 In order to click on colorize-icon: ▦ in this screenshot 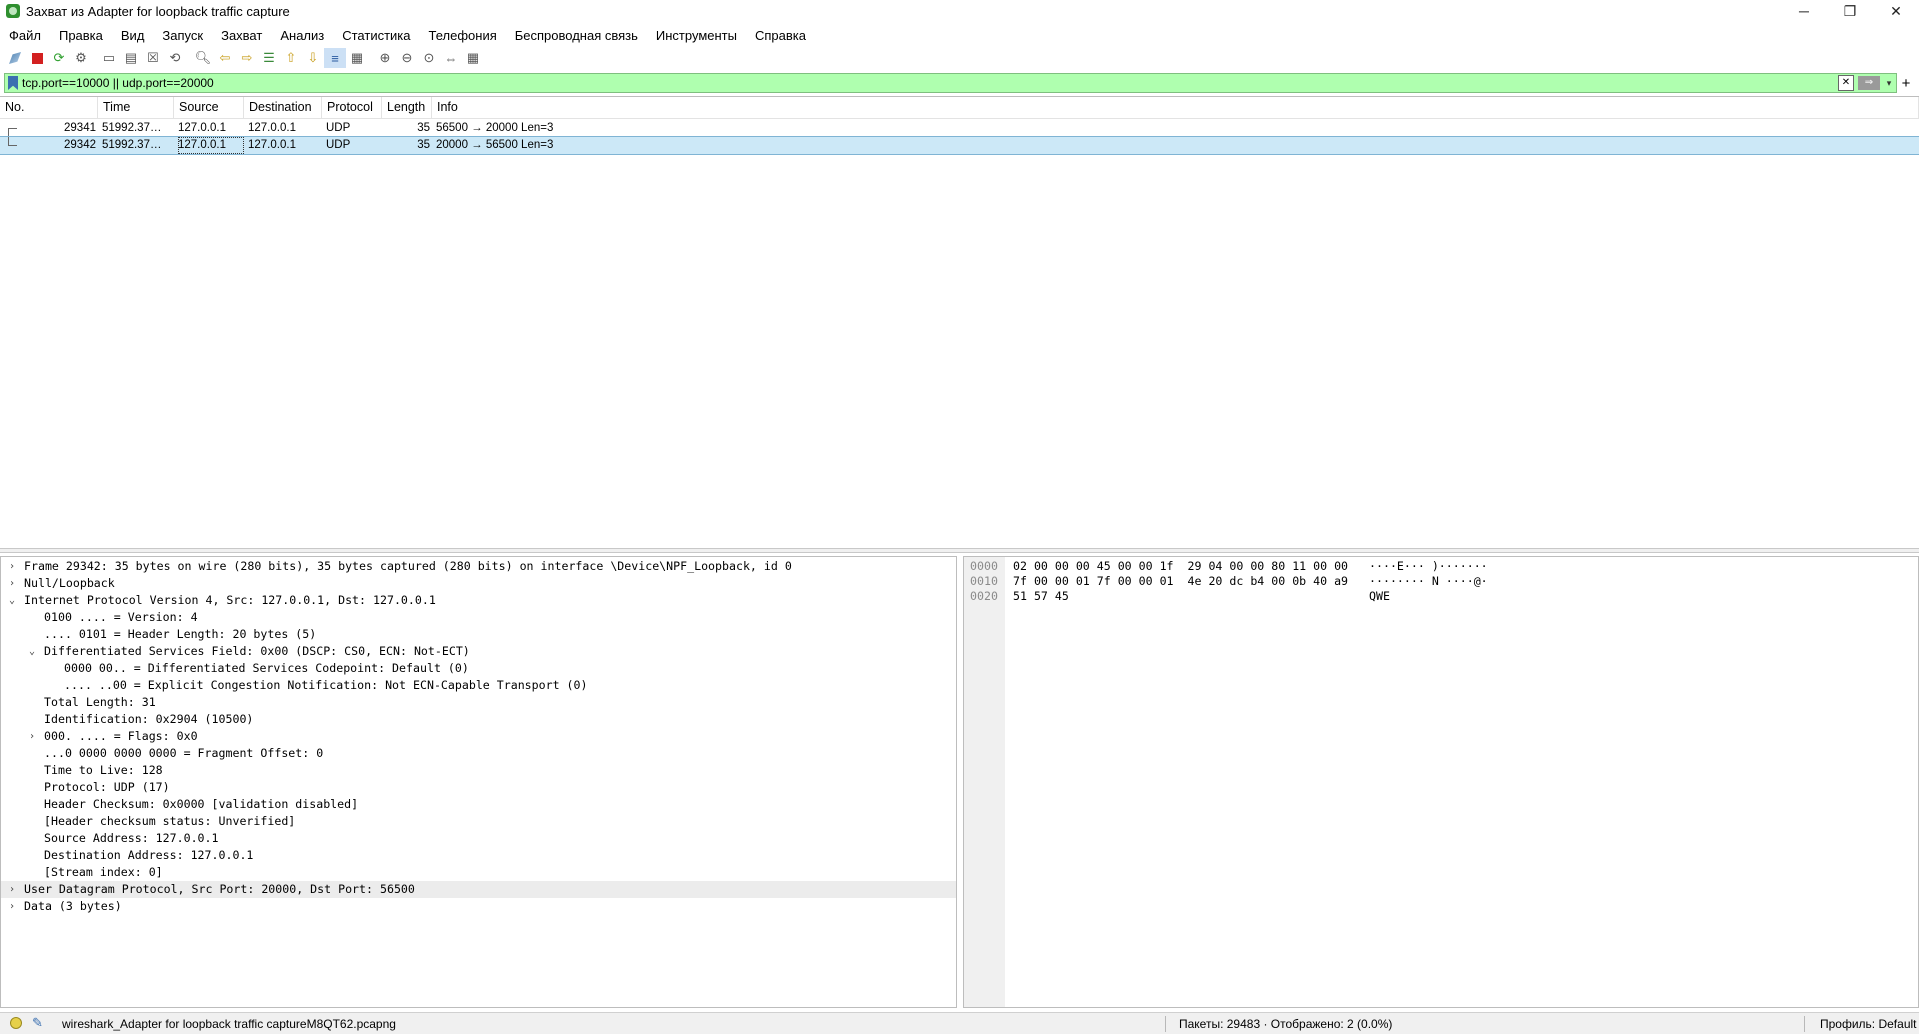, I will do `click(357, 58)`.